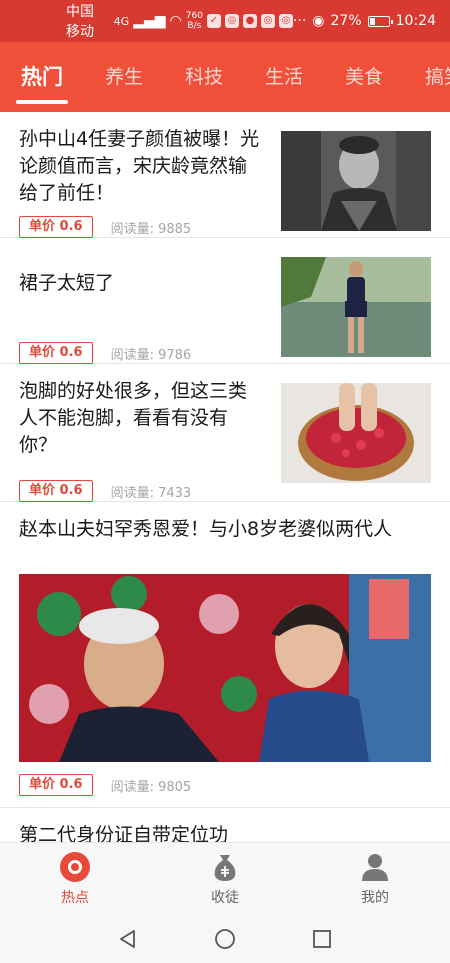  What do you see at coordinates (375, 898) in the screenshot?
I see `nav-label: 我的` at bounding box center [375, 898].